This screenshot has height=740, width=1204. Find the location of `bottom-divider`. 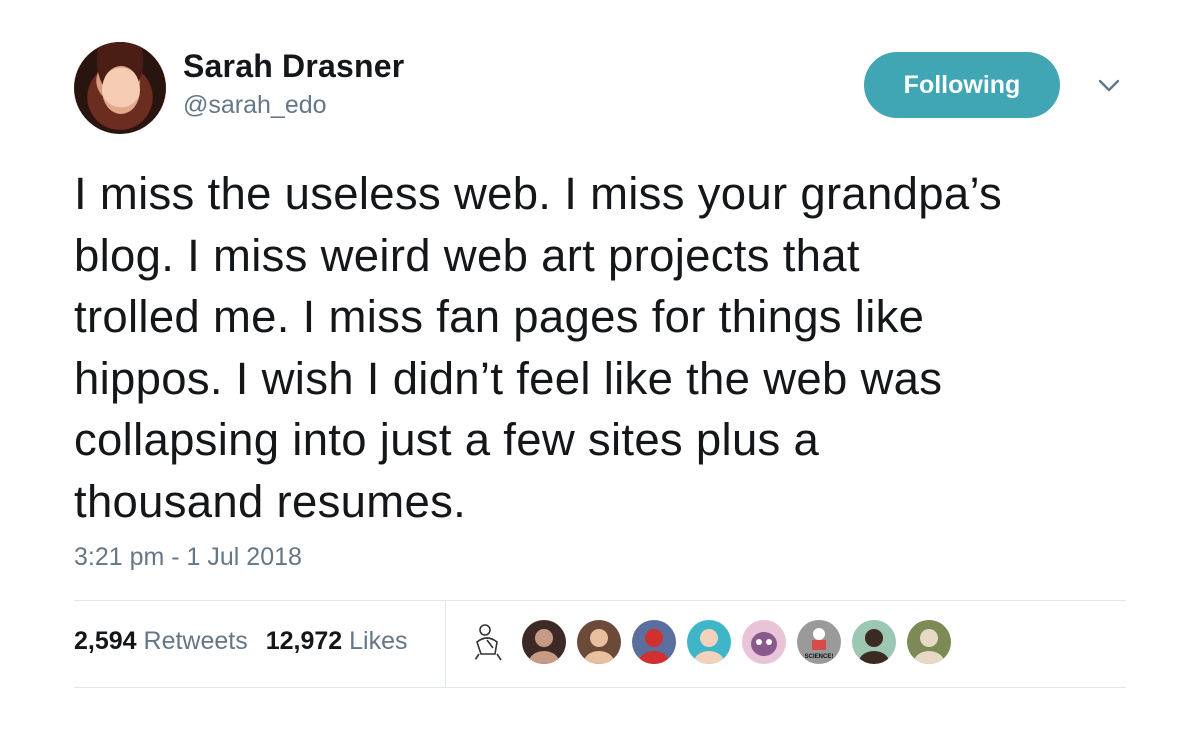

bottom-divider is located at coordinates (600, 687).